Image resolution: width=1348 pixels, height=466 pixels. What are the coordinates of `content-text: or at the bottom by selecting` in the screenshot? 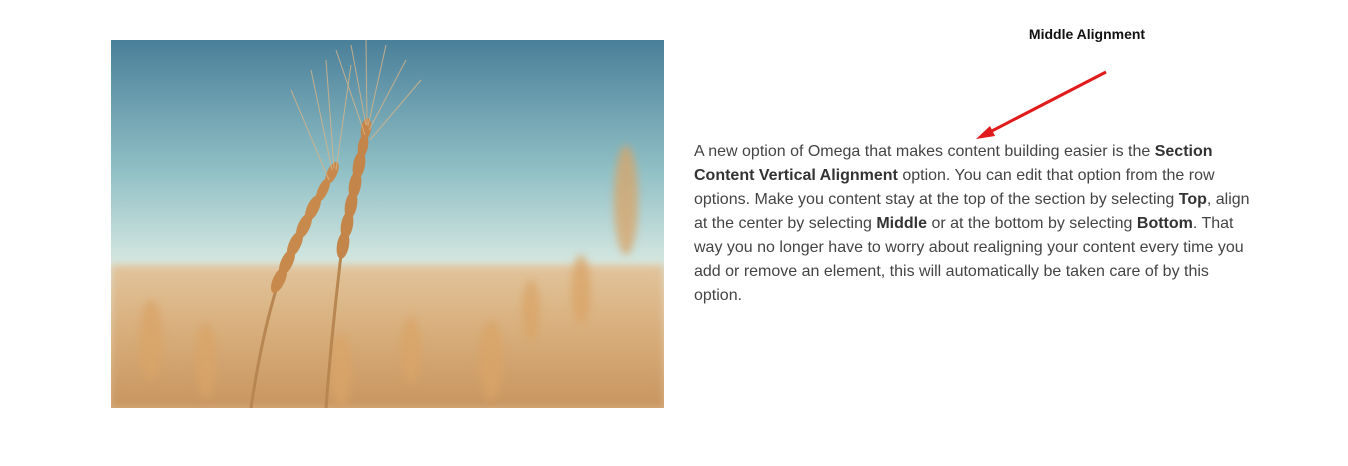 It's located at (1032, 223).